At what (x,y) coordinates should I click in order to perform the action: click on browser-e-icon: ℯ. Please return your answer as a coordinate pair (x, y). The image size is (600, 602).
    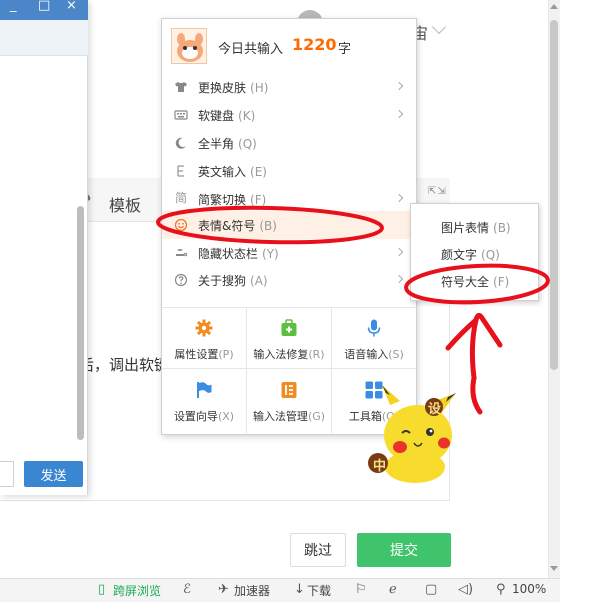
    Looking at the image, I should click on (393, 589).